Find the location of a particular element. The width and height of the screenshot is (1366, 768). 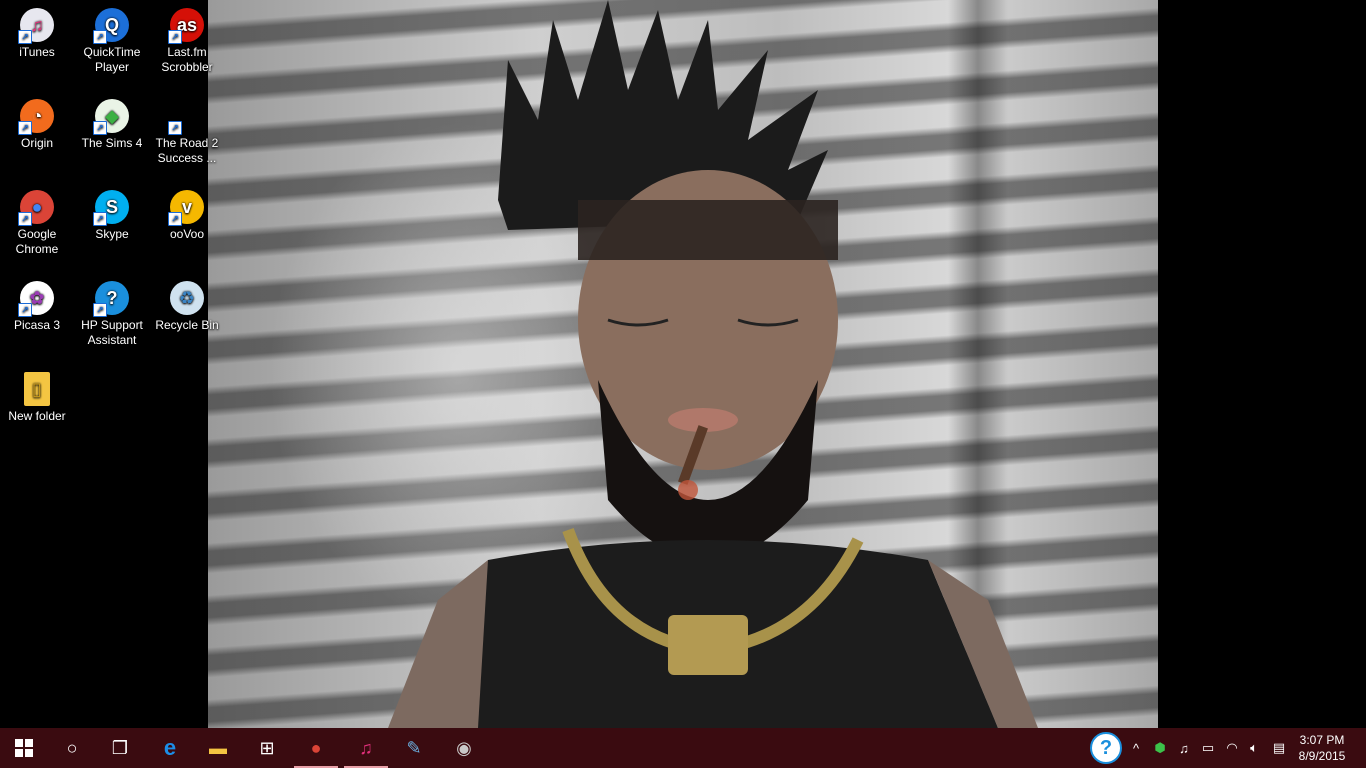

help-tray-icon: ? is located at coordinates (1106, 748).